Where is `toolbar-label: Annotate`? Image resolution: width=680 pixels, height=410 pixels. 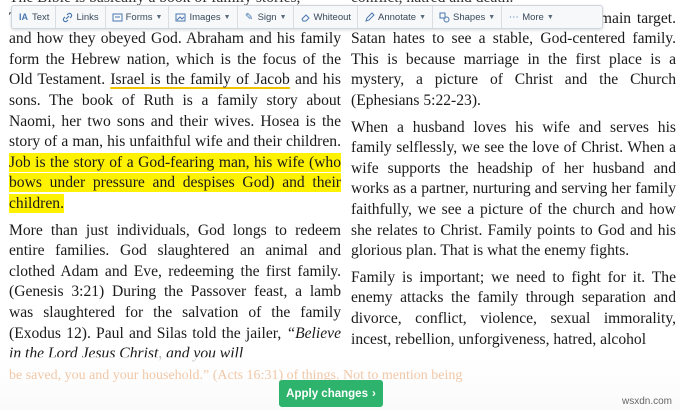 toolbar-label: Annotate is located at coordinates (397, 17).